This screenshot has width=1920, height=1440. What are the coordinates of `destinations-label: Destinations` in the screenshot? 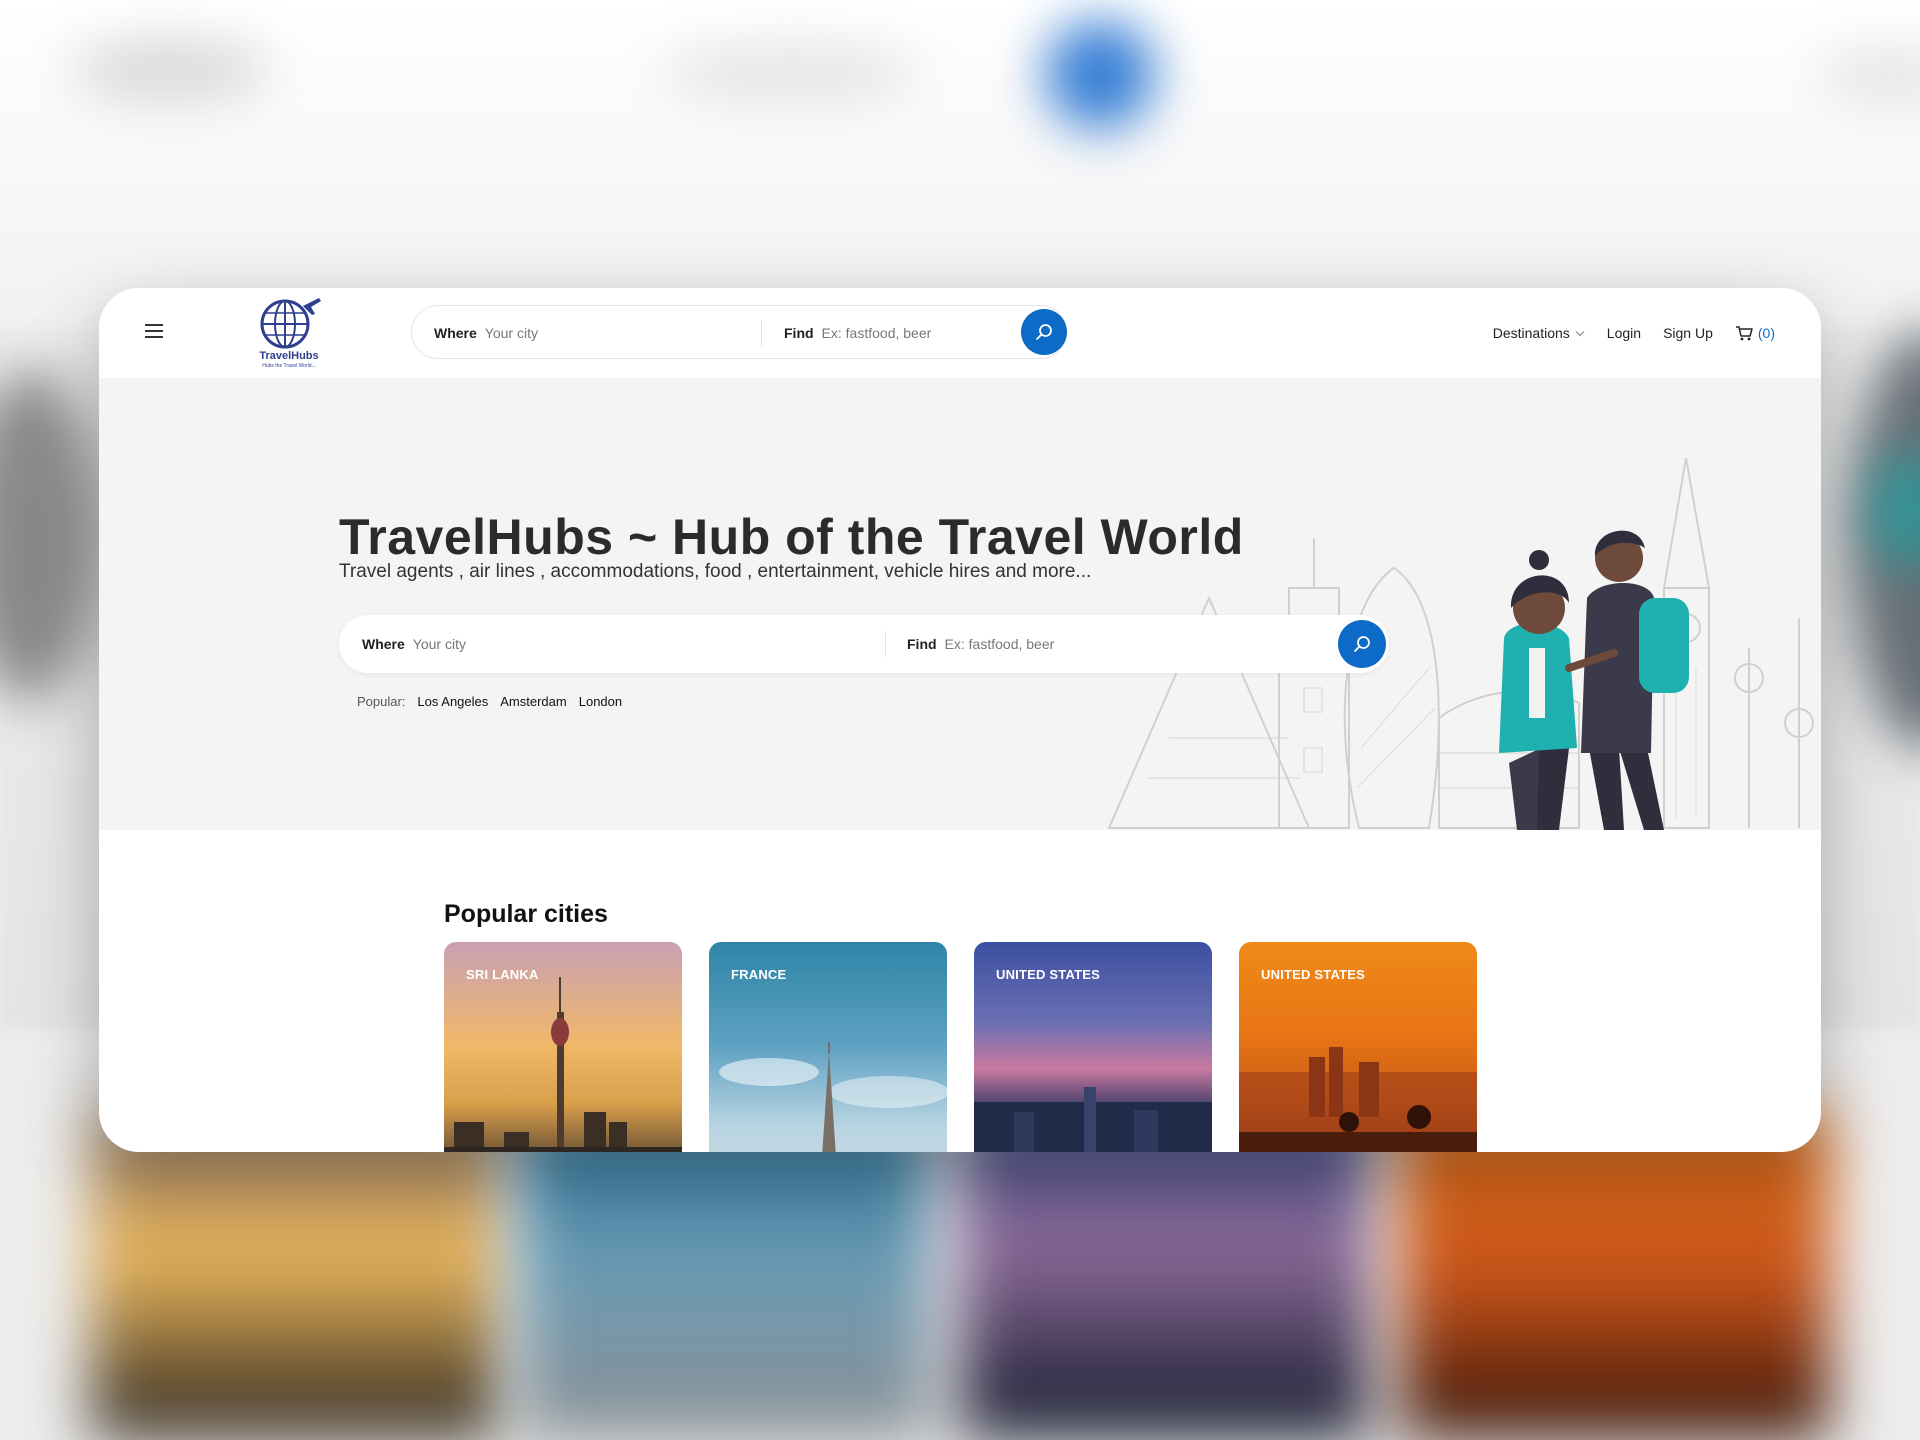 It's located at (1531, 333).